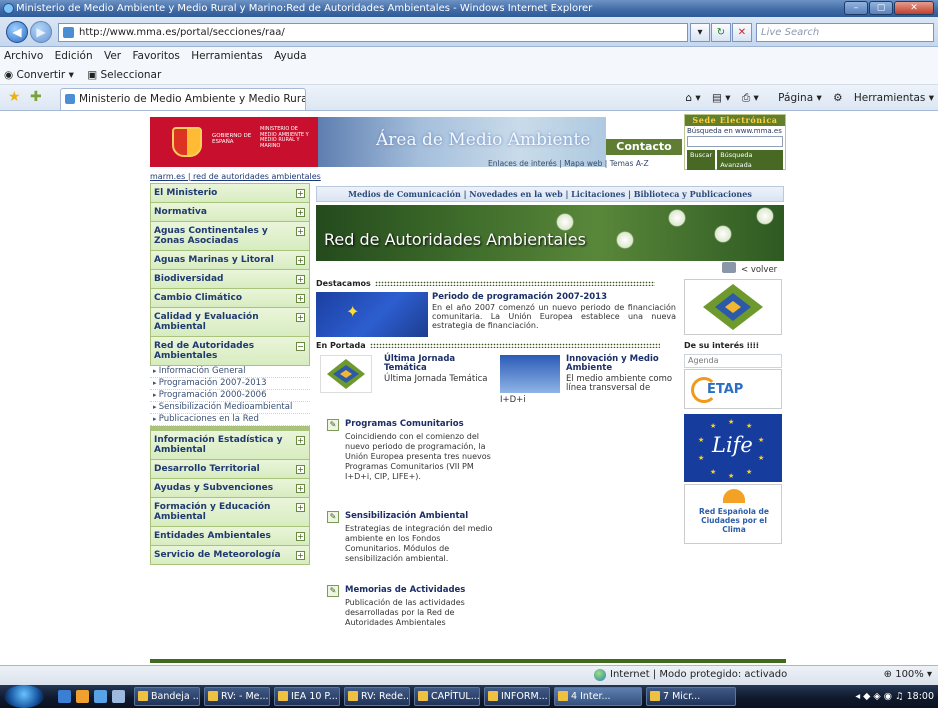 The image size is (938, 708). Describe the element at coordinates (701, 160) in the screenshot. I see `buscar-button: Buscar` at that location.